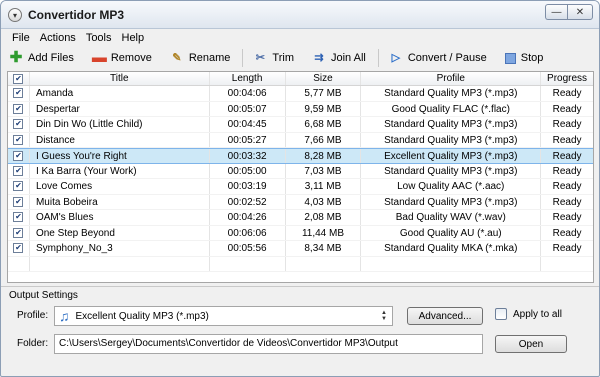  I want to click on row-length: 00:05:56, so click(248, 248).